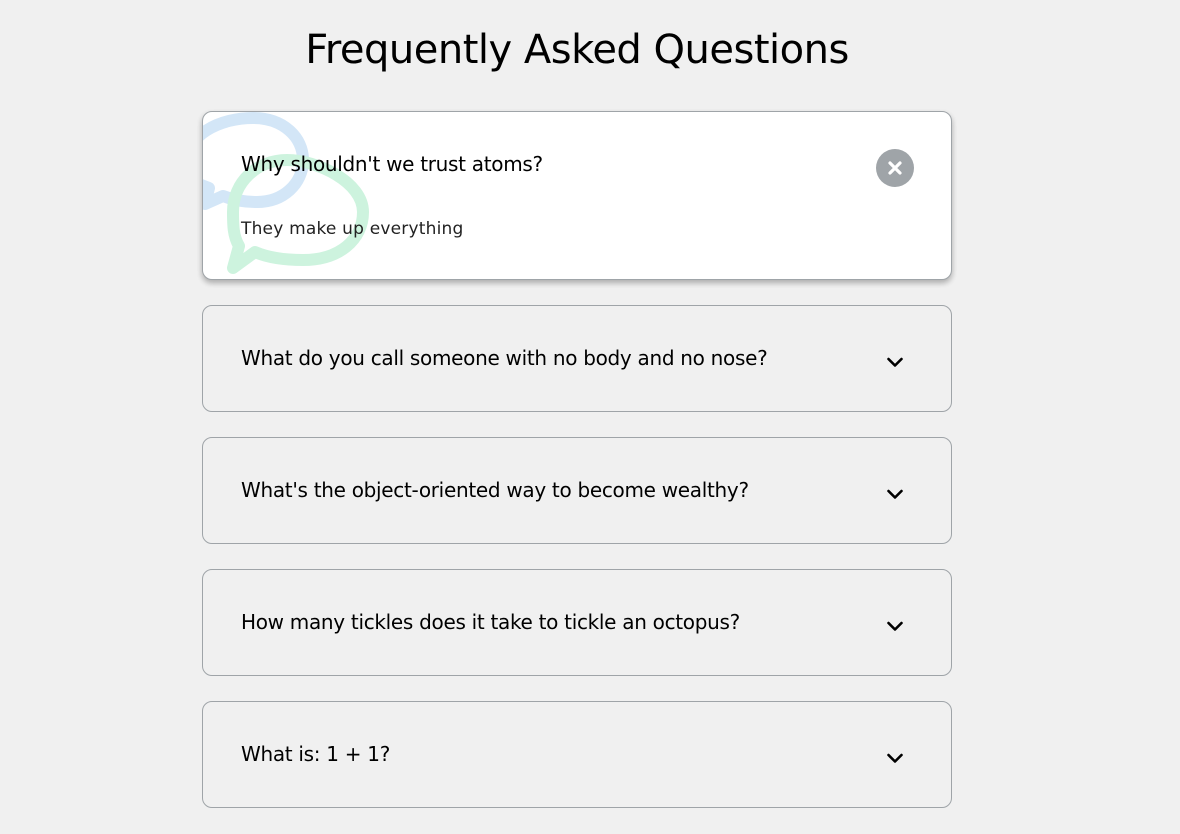 This screenshot has width=1180, height=834. I want to click on close-icon, so click(895, 168).